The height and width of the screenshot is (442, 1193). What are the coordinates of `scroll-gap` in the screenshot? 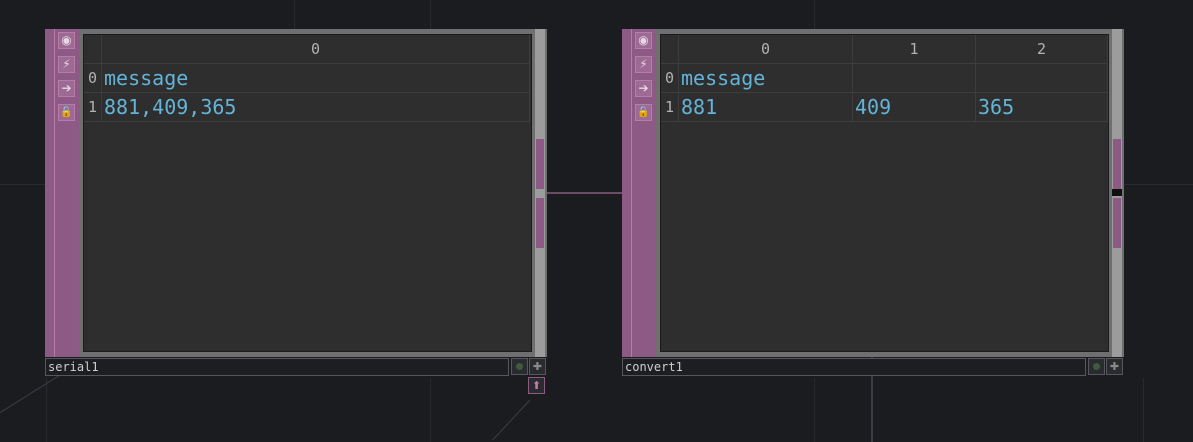 It's located at (1117, 192).